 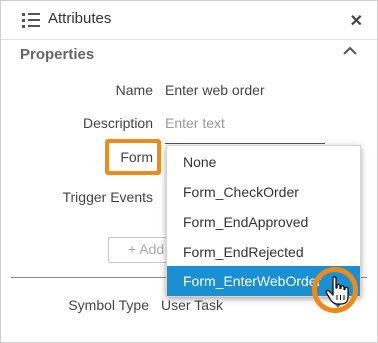 What do you see at coordinates (189, 56) in the screenshot?
I see `properties-section-header: Properties` at bounding box center [189, 56].